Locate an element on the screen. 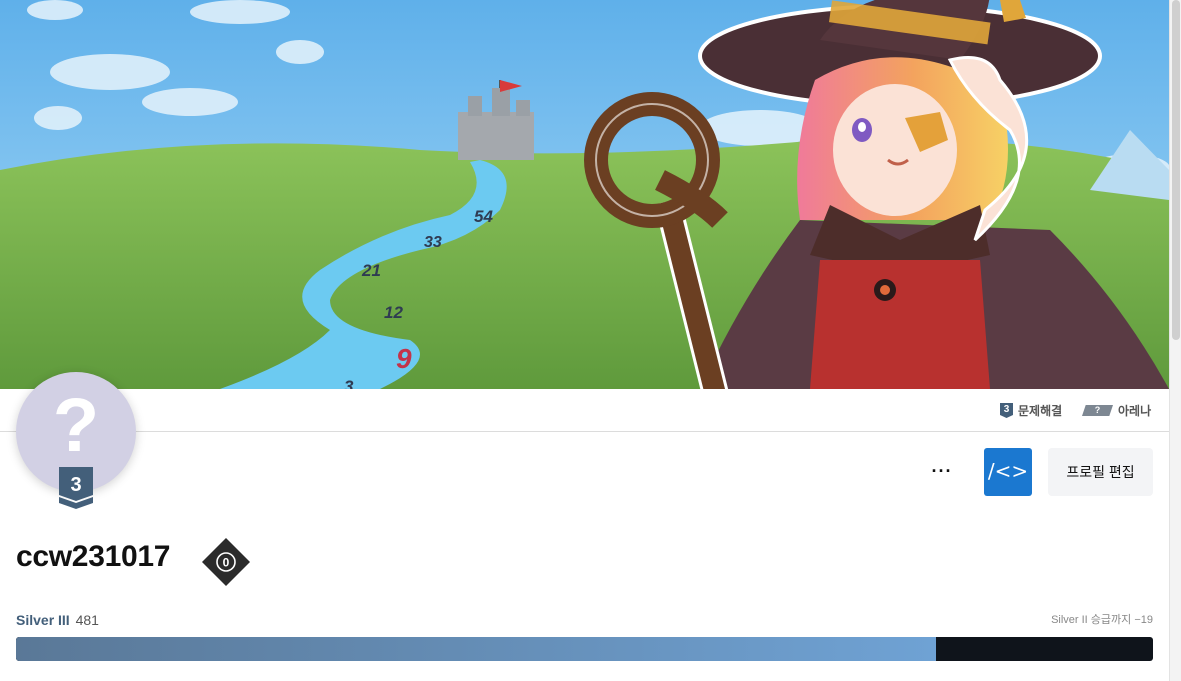 The height and width of the screenshot is (681, 1181). tier-badge-icon: 3 is located at coordinates (76, 488).